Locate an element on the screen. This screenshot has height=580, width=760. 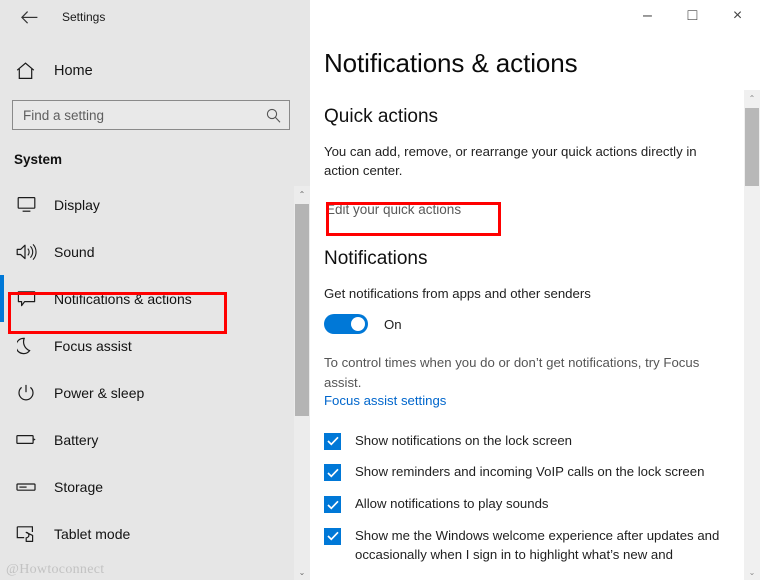
notifications-toggle-row: On is located at coordinates (542, 324).